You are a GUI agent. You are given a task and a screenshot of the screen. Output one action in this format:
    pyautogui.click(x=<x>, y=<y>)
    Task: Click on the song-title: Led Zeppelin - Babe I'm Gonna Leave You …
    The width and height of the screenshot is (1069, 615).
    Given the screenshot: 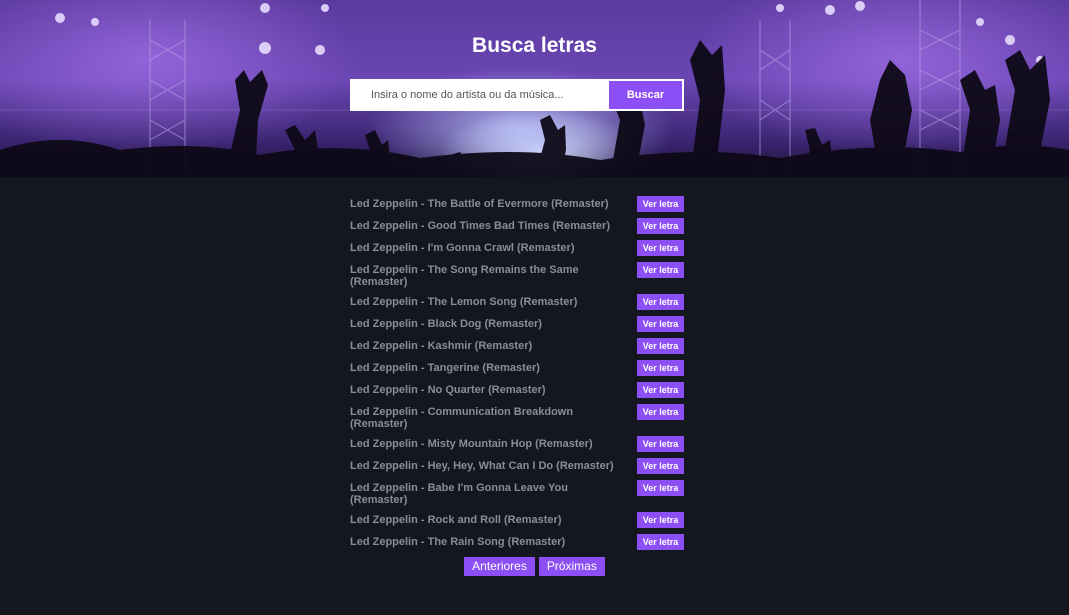 What is the action you would take?
    pyautogui.click(x=459, y=494)
    